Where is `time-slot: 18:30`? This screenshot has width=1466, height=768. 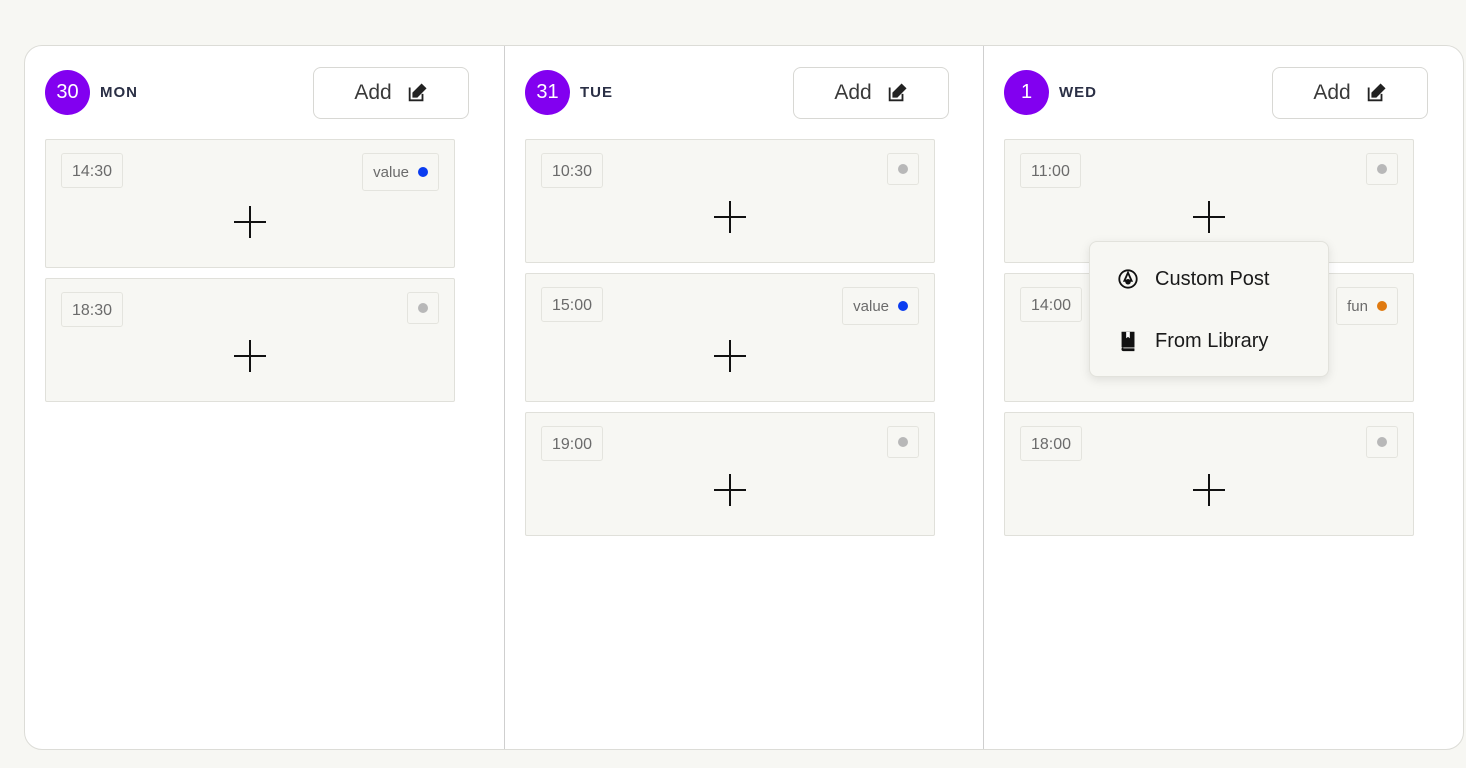 time-slot: 18:30 is located at coordinates (250, 340).